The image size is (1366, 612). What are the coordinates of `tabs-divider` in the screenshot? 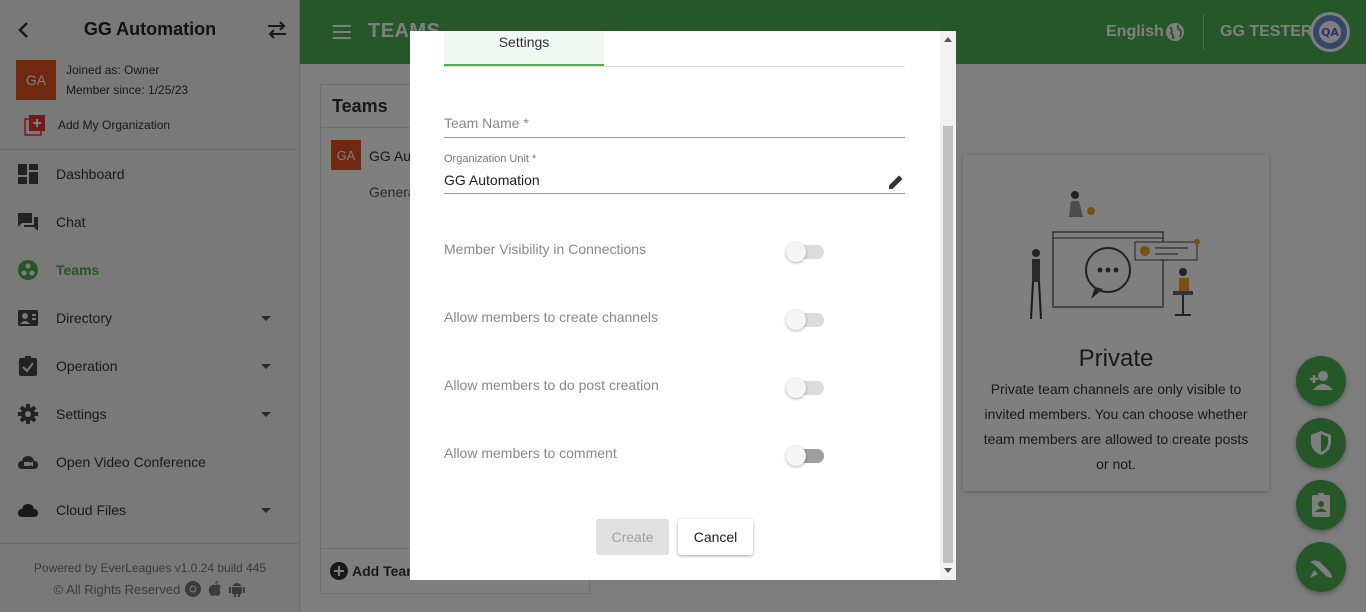 It's located at (674, 66).